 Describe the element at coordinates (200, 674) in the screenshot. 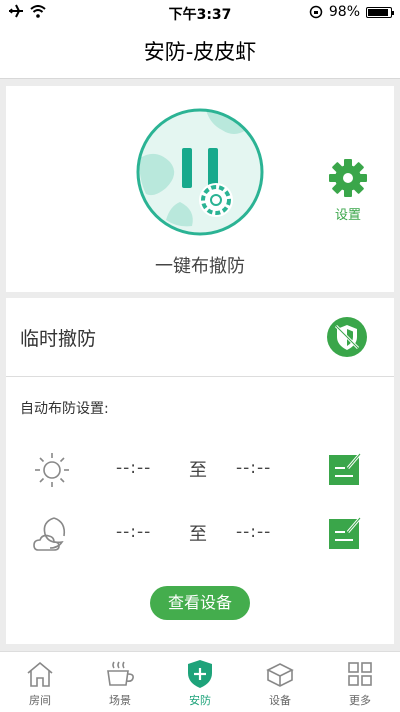

I see `shield-plus-icon` at that location.